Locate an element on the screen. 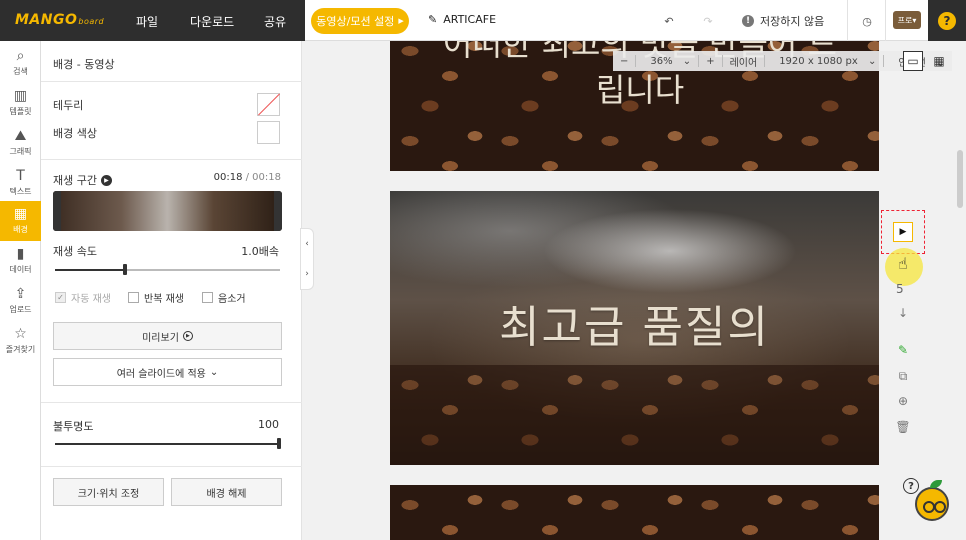  rail-item-data: ▮ 데이터 is located at coordinates (20, 261).